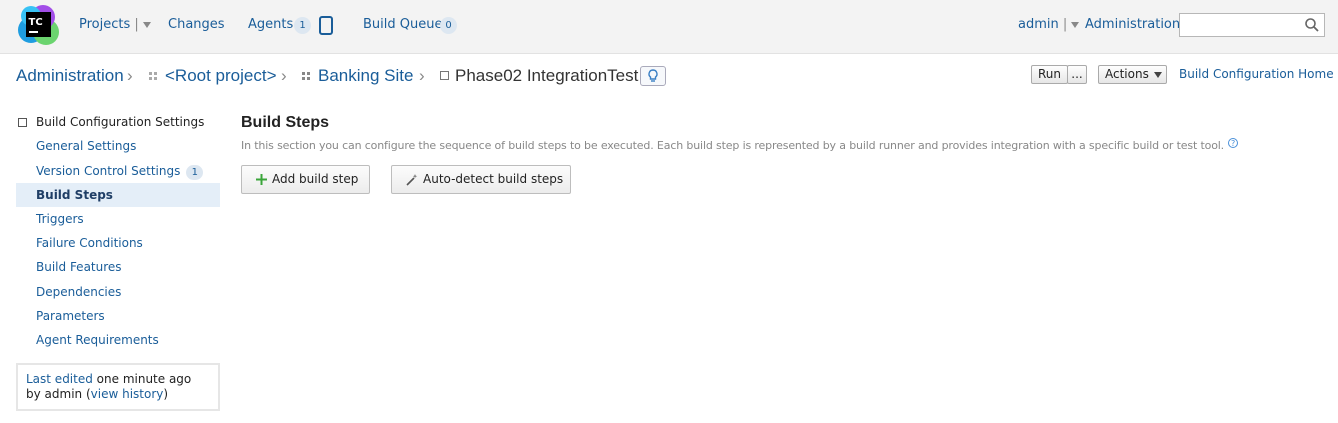 The width and height of the screenshot is (1338, 423). I want to click on edited-by-line: by admin (view history), so click(118, 394).